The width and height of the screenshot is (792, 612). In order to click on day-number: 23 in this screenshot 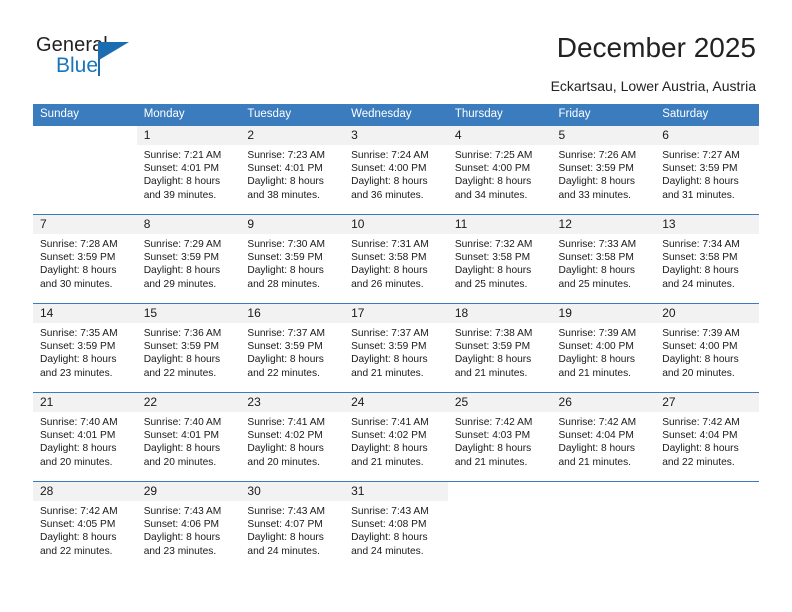, I will do `click(292, 402)`.